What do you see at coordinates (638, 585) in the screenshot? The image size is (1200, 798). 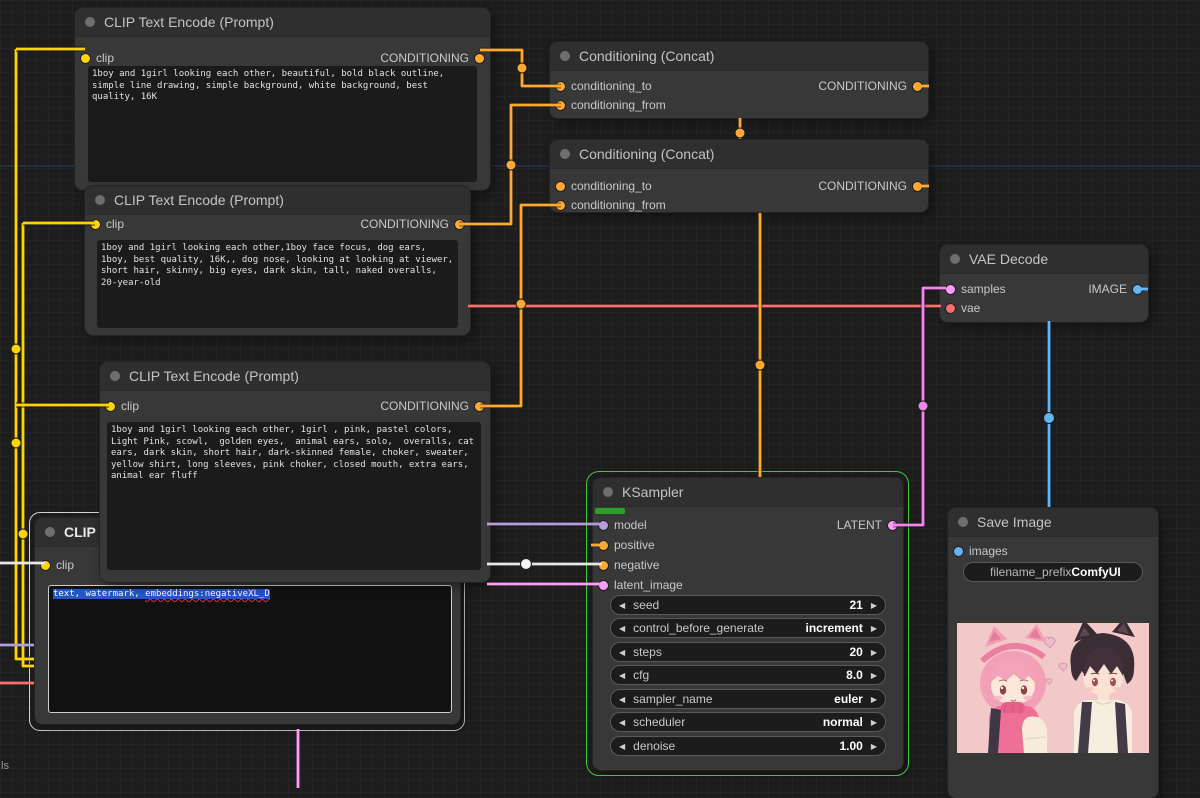 I see `input-port-latent-image: latent_image` at bounding box center [638, 585].